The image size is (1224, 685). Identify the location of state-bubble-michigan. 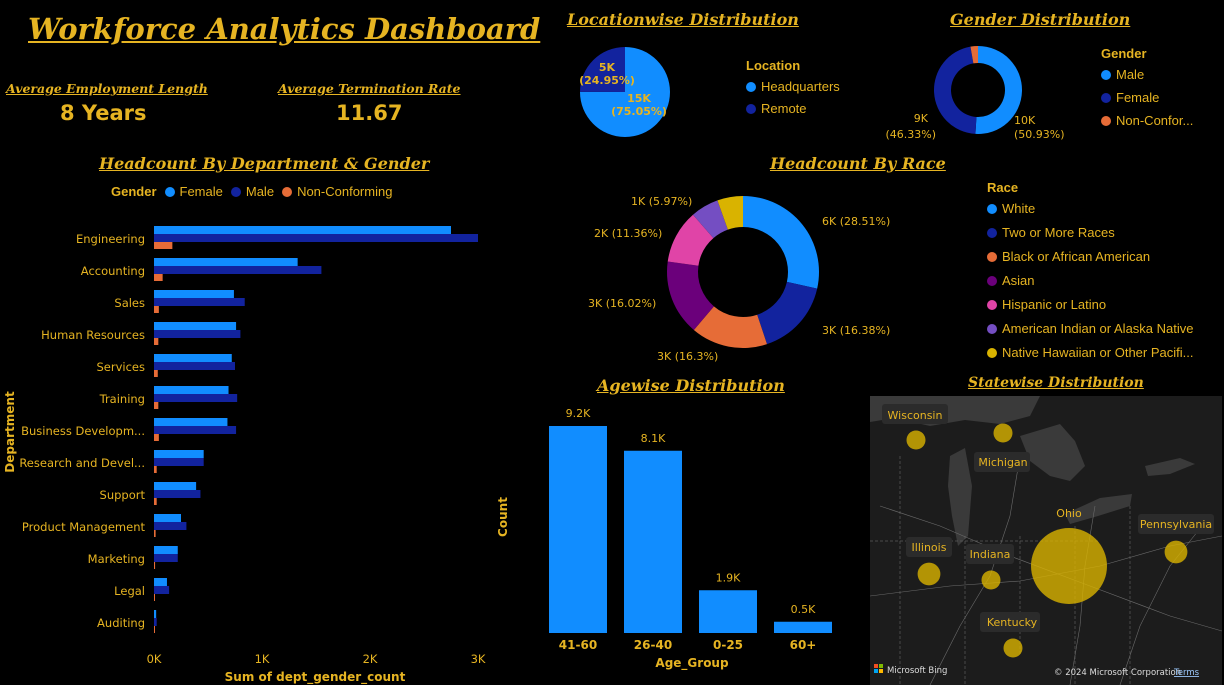
(1003, 433).